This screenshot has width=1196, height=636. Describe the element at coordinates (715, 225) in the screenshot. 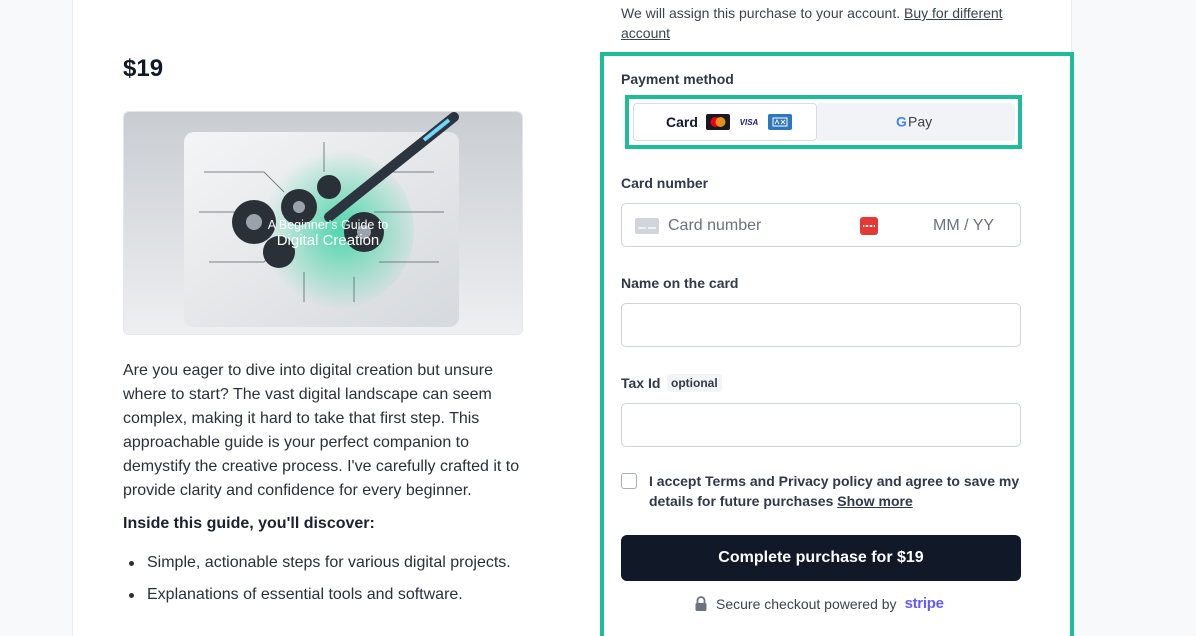

I see `card-number-placeholder: Card number` at that location.